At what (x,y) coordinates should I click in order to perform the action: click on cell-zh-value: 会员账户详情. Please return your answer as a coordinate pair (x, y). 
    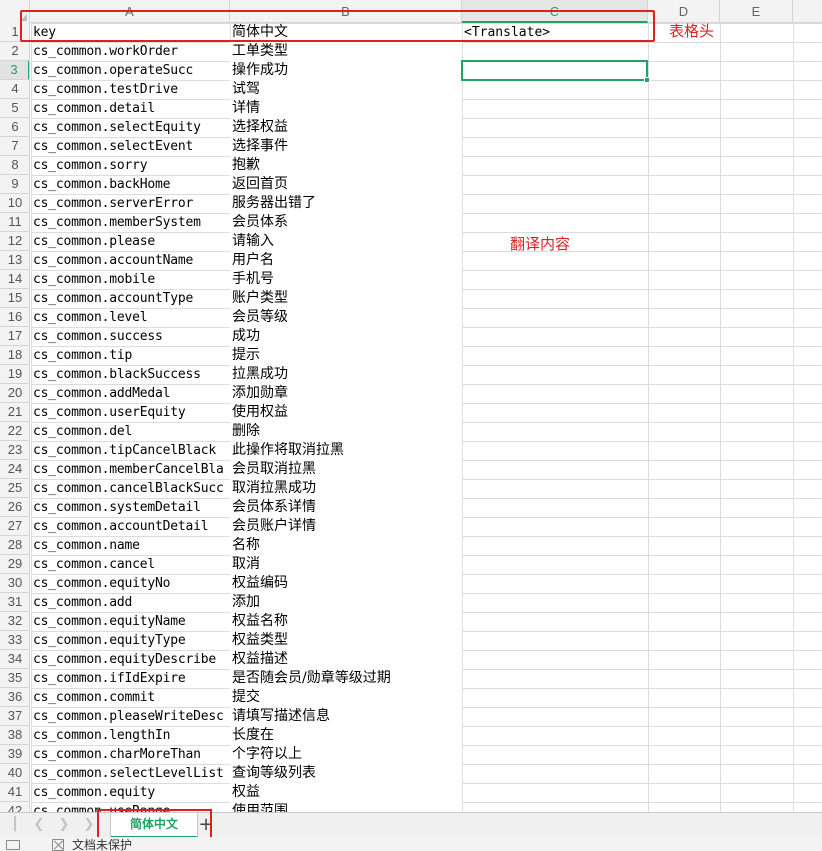
    Looking at the image, I should click on (346, 526).